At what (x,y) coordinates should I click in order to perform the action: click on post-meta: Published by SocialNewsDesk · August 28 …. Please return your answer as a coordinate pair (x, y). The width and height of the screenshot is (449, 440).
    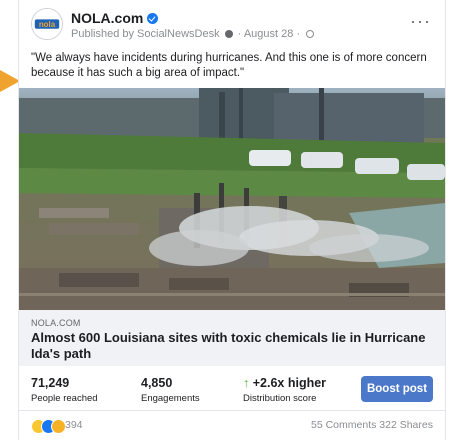
    Looking at the image, I should click on (193, 34).